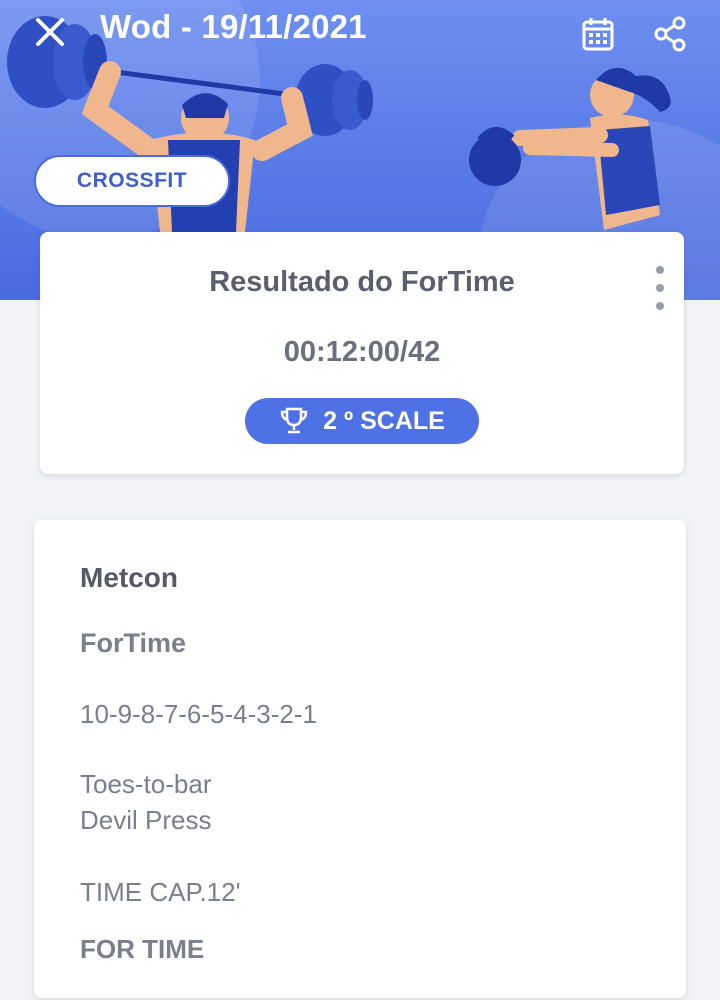 The width and height of the screenshot is (720, 1000). What do you see at coordinates (198, 714) in the screenshot?
I see `reps-scheme: 10-9-8-7-6-5-4-3-2-1` at bounding box center [198, 714].